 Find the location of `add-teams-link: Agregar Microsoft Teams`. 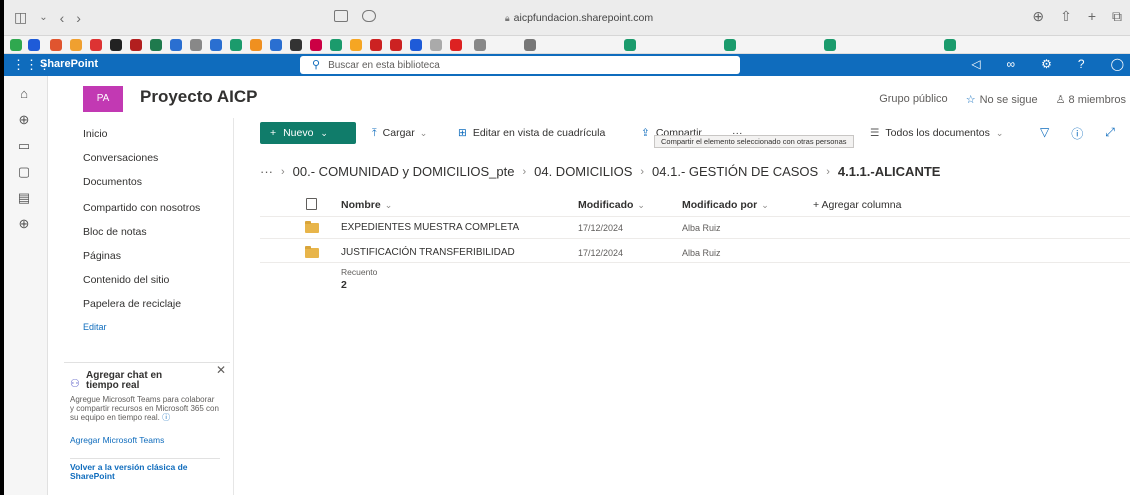

add-teams-link: Agregar Microsoft Teams is located at coordinates (117, 440).